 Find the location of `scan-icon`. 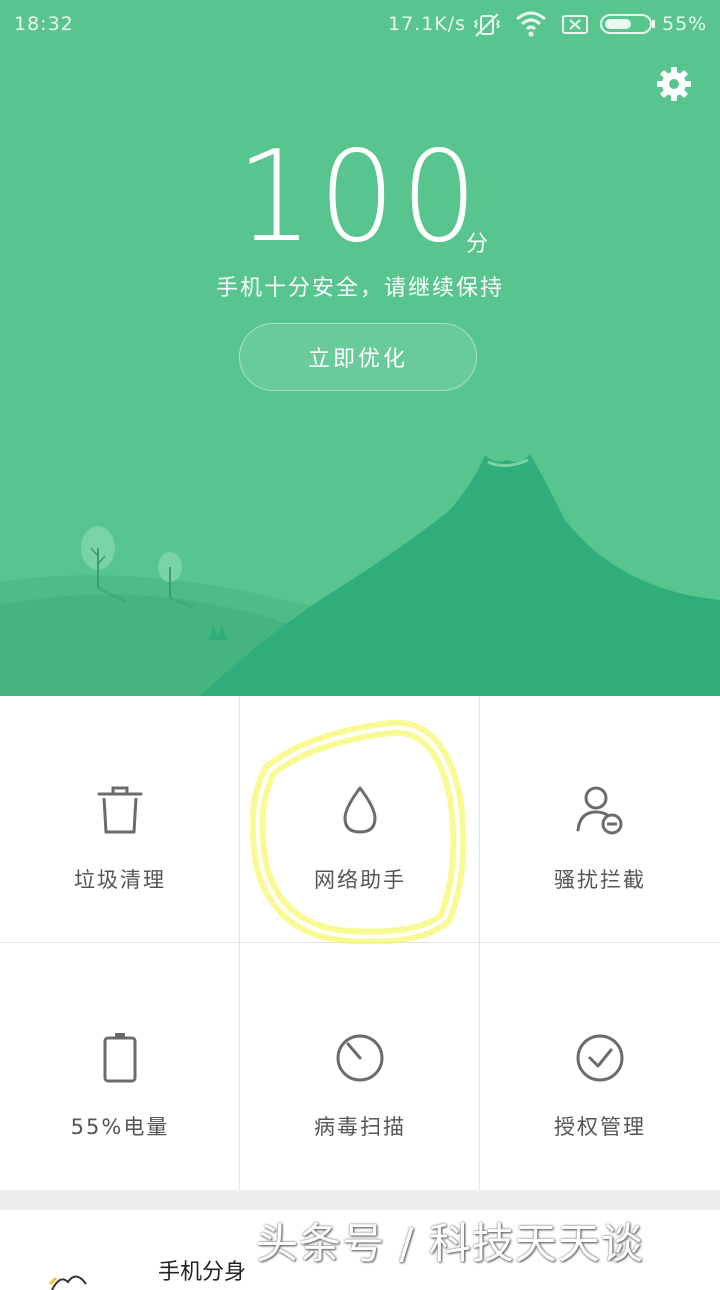

scan-icon is located at coordinates (360, 1058).